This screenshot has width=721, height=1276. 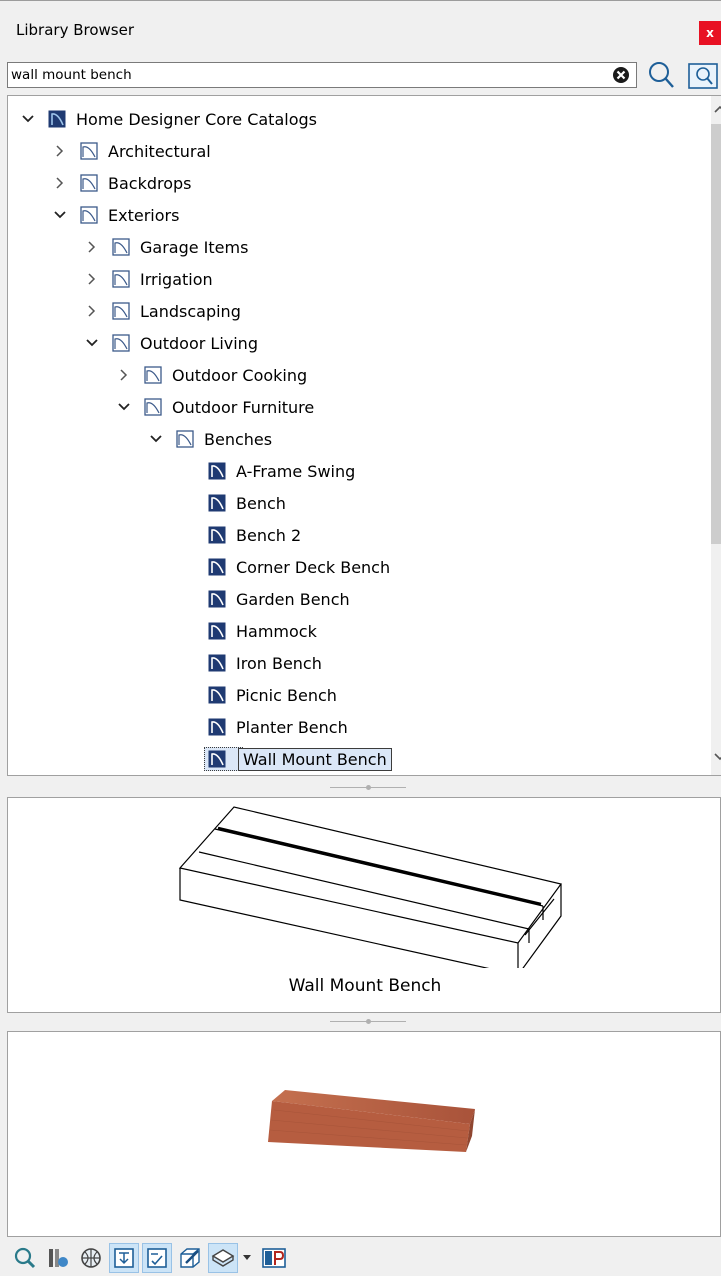 I want to click on preview-item-name: Wall Mount Bench, so click(x=365, y=986).